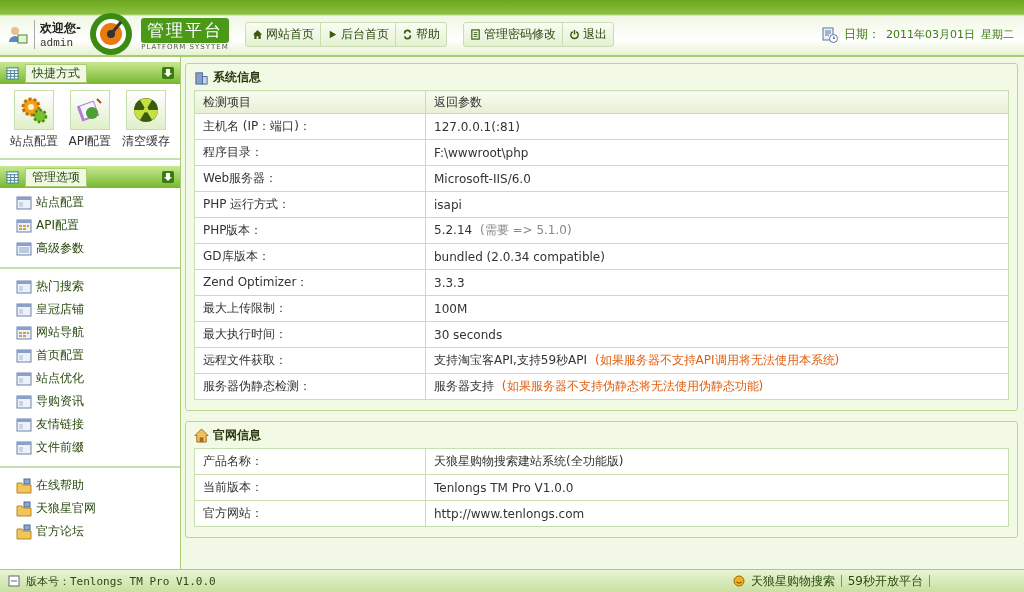 This screenshot has height=592, width=1024. What do you see at coordinates (98, 202) in the screenshot?
I see `menu-item: 站点配置` at bounding box center [98, 202].